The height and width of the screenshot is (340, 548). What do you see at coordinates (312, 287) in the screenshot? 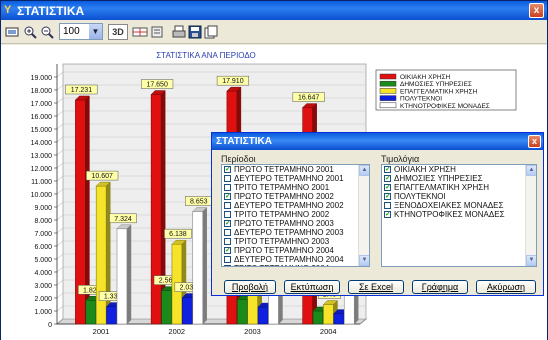
I see `print-button: Εκτύπωση` at bounding box center [312, 287].